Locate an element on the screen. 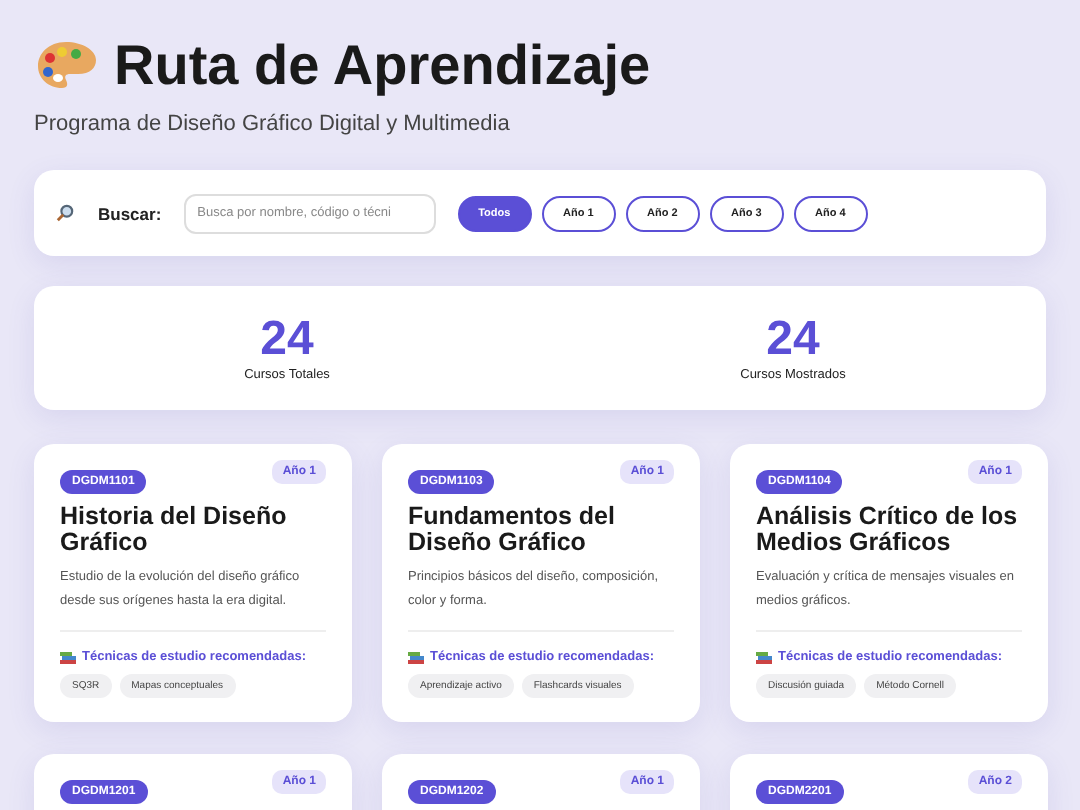  course-title: Análisis Crítico de los Medios Gráficos is located at coordinates (888, 530).